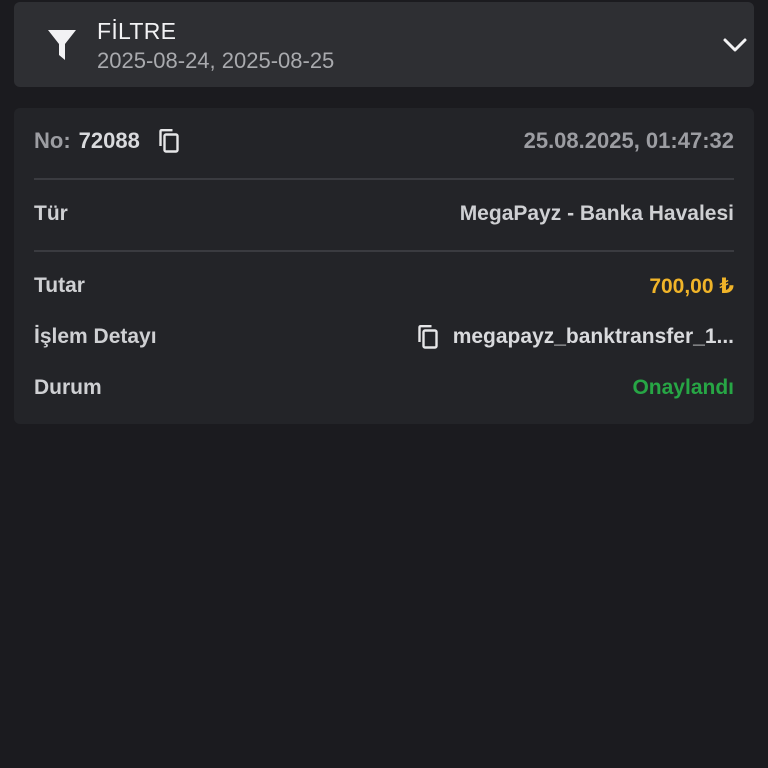  What do you see at coordinates (95, 336) in the screenshot?
I see `detail-label: İşlem Detayı` at bounding box center [95, 336].